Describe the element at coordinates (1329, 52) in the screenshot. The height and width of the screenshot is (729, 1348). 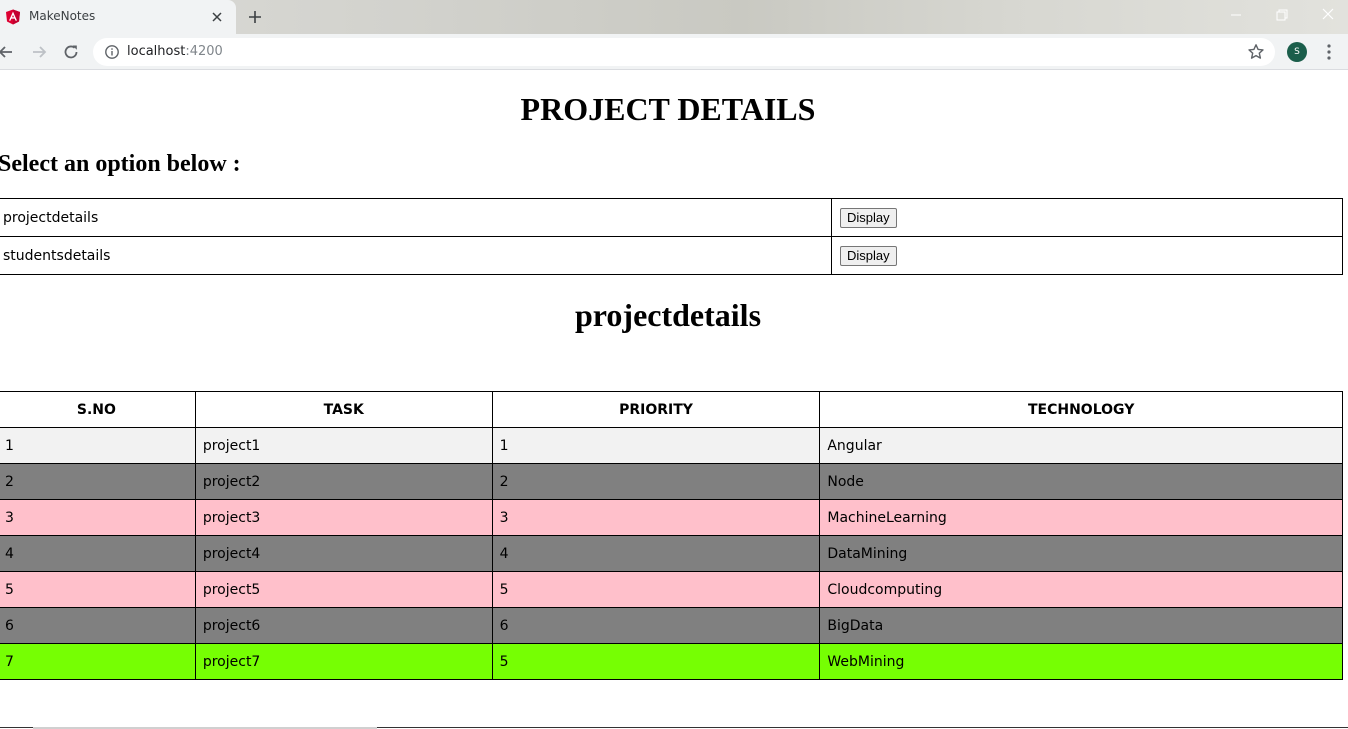
I see `more-menu-icon` at that location.